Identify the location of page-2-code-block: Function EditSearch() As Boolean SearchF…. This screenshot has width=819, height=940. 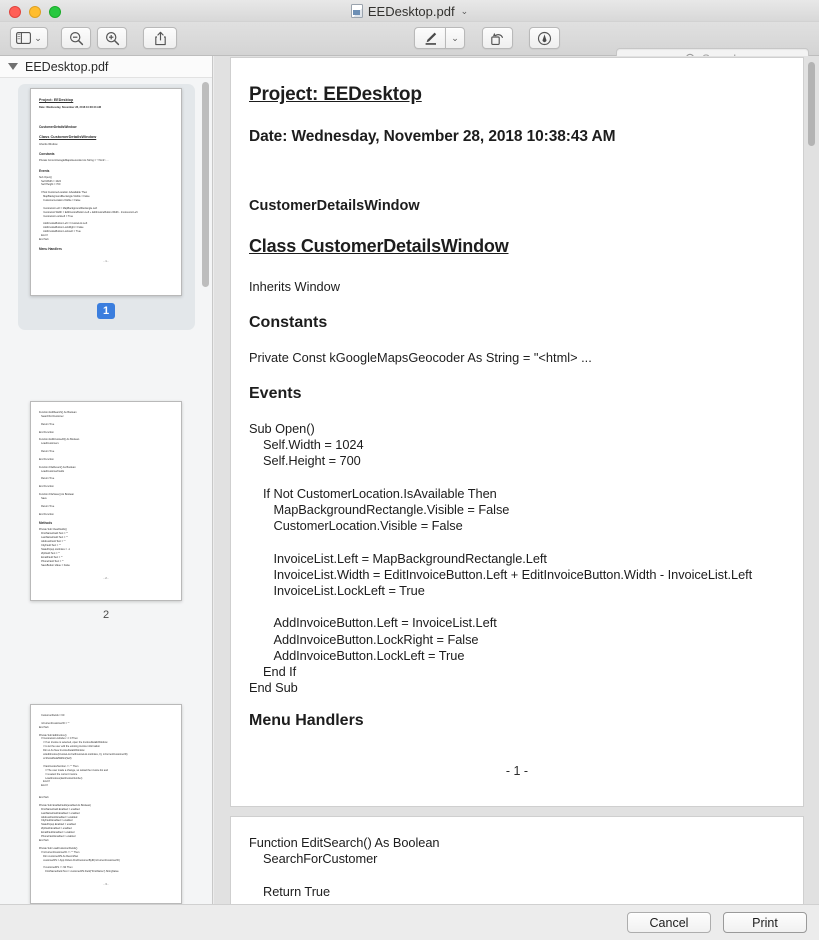
(344, 867).